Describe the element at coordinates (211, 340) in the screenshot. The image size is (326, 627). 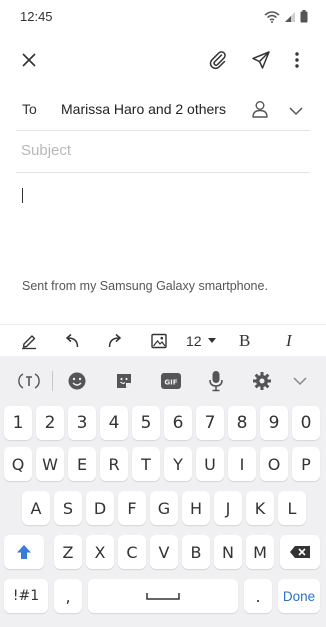
I see `caret-down-icon` at that location.